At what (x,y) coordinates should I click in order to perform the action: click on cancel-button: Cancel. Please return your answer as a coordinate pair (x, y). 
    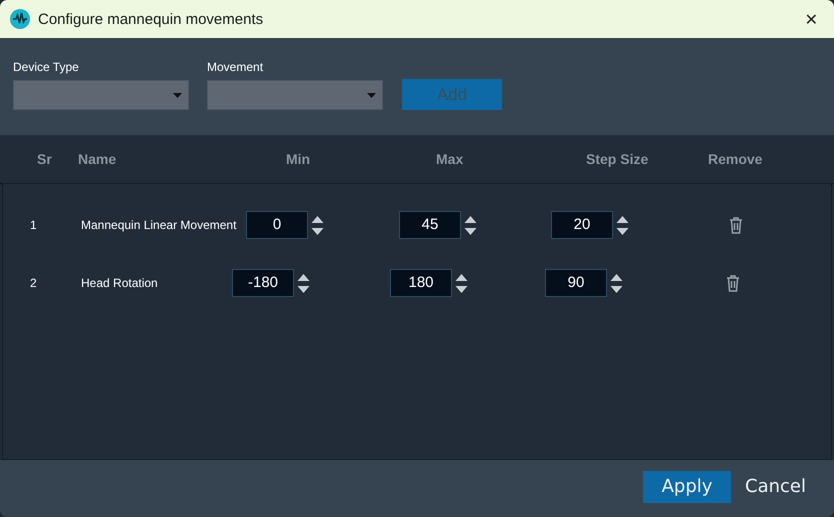
    Looking at the image, I should click on (775, 486).